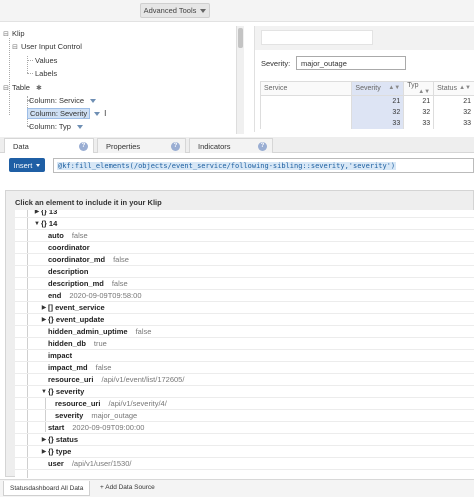 Image resolution: width=474 pixels, height=497 pixels. I want to click on tree-item-user-input-control: ⊟ User Input Control, so click(47, 46).